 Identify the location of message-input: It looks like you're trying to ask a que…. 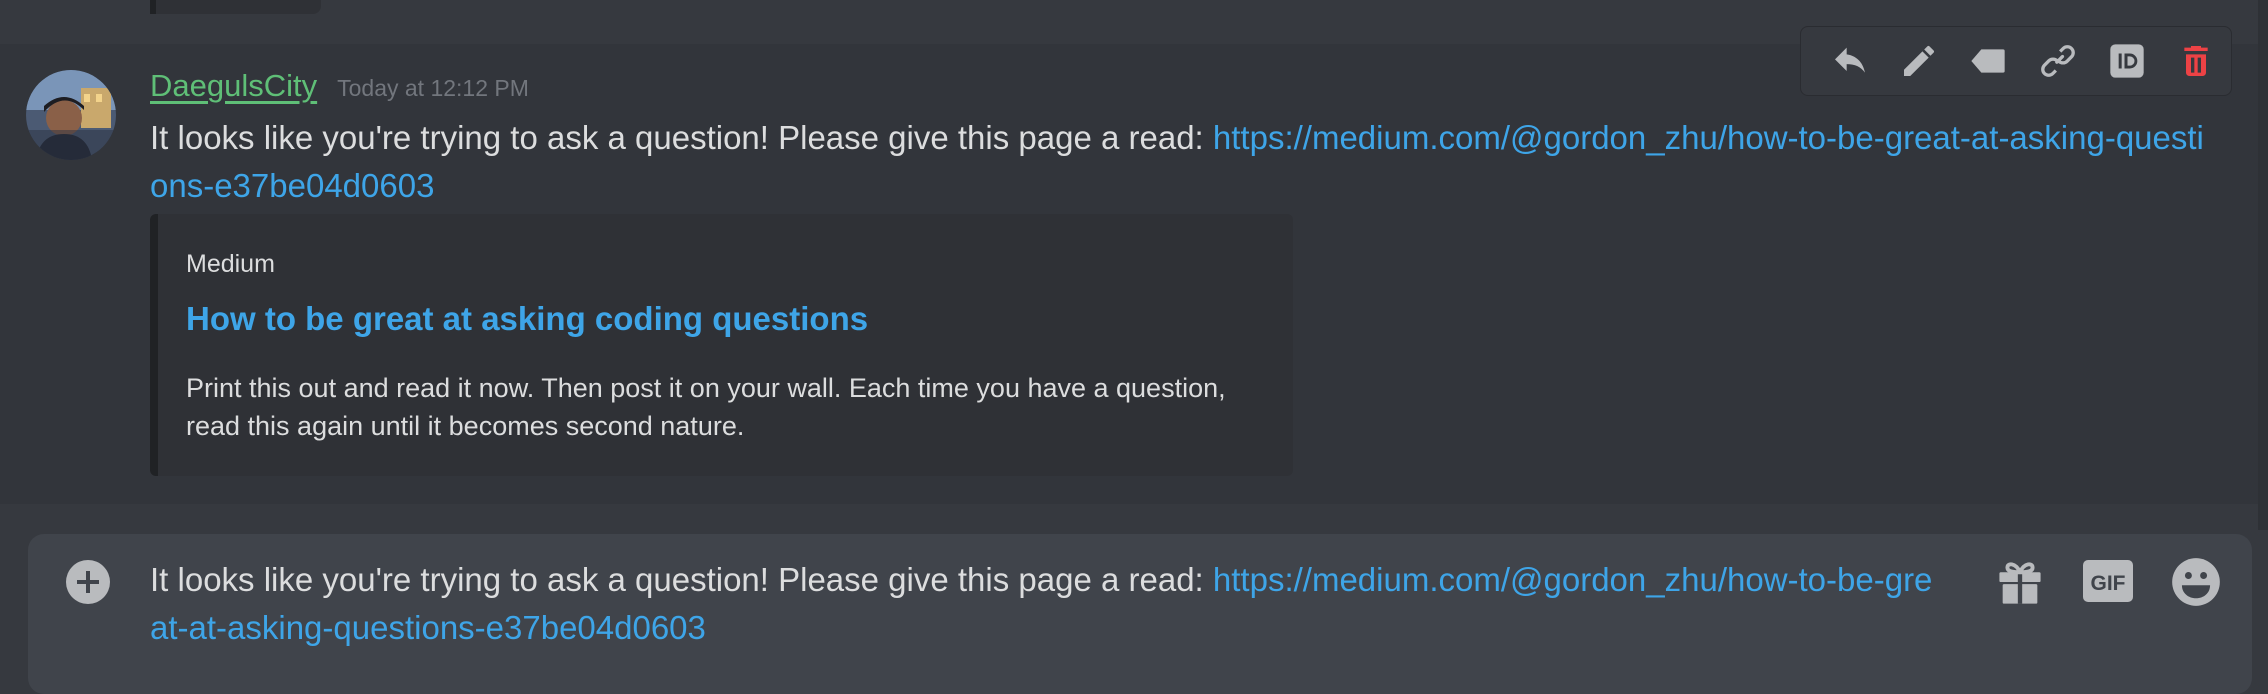
(1050, 604).